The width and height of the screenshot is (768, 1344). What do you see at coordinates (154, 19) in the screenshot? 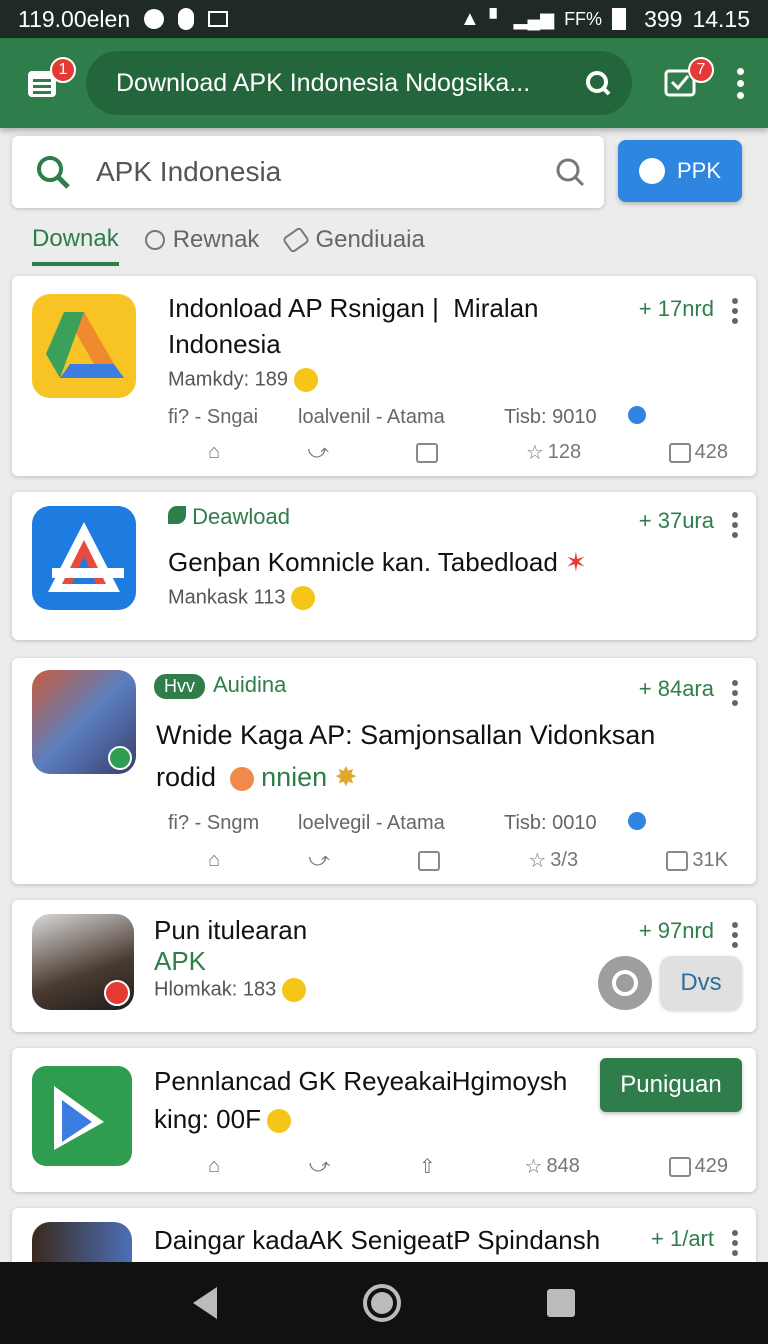
I see `notification-icon` at bounding box center [154, 19].